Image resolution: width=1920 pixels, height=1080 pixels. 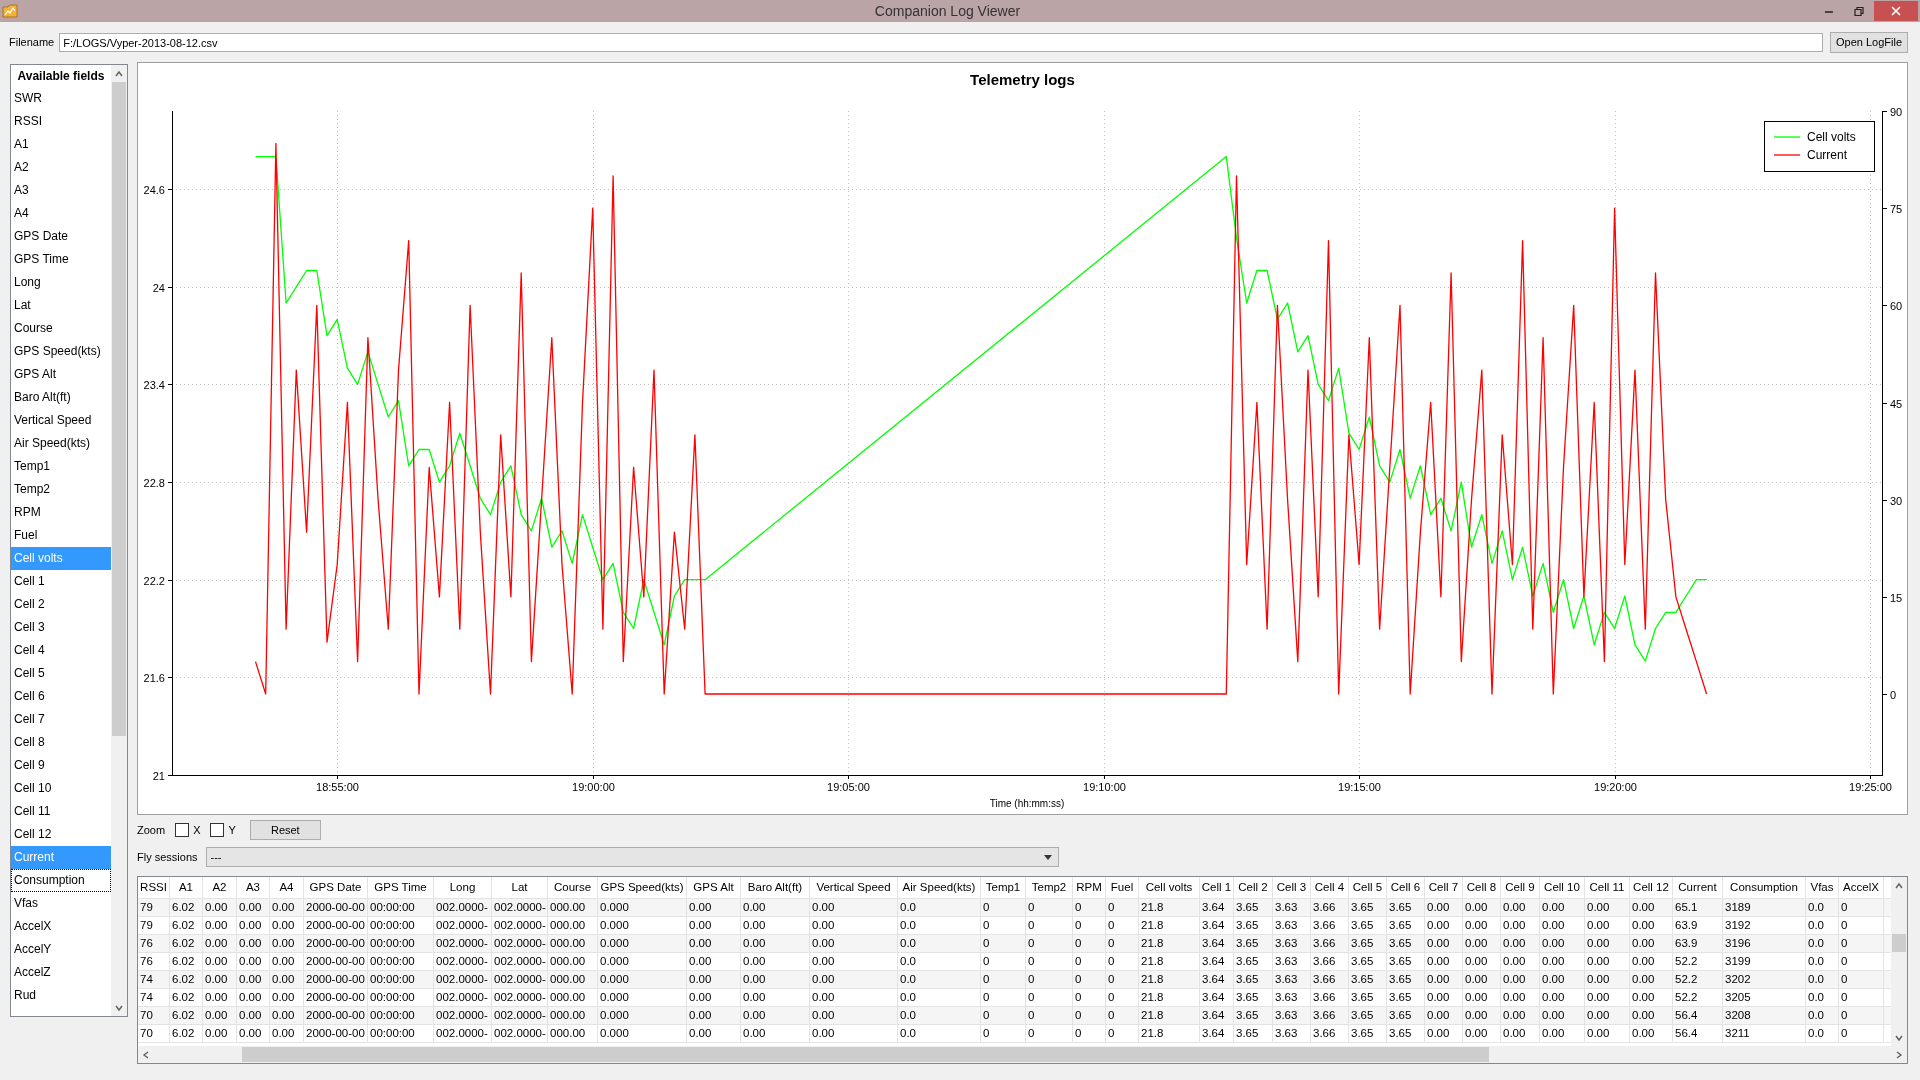 I want to click on column-header: Cell 1, so click(x=1217, y=887).